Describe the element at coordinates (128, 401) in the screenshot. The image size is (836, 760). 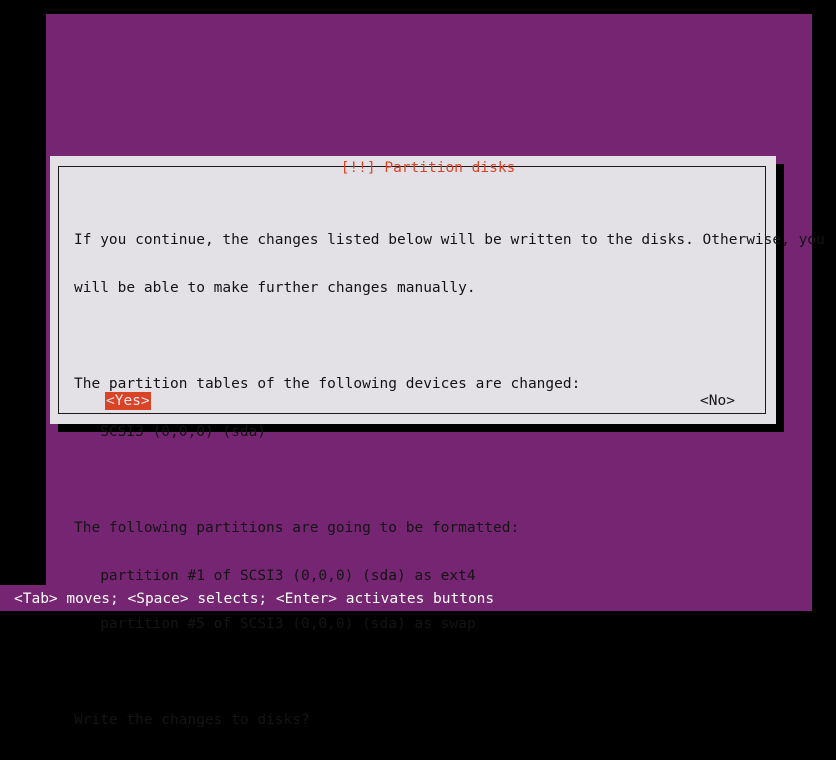
I see `yes-button: <Yes>` at that location.